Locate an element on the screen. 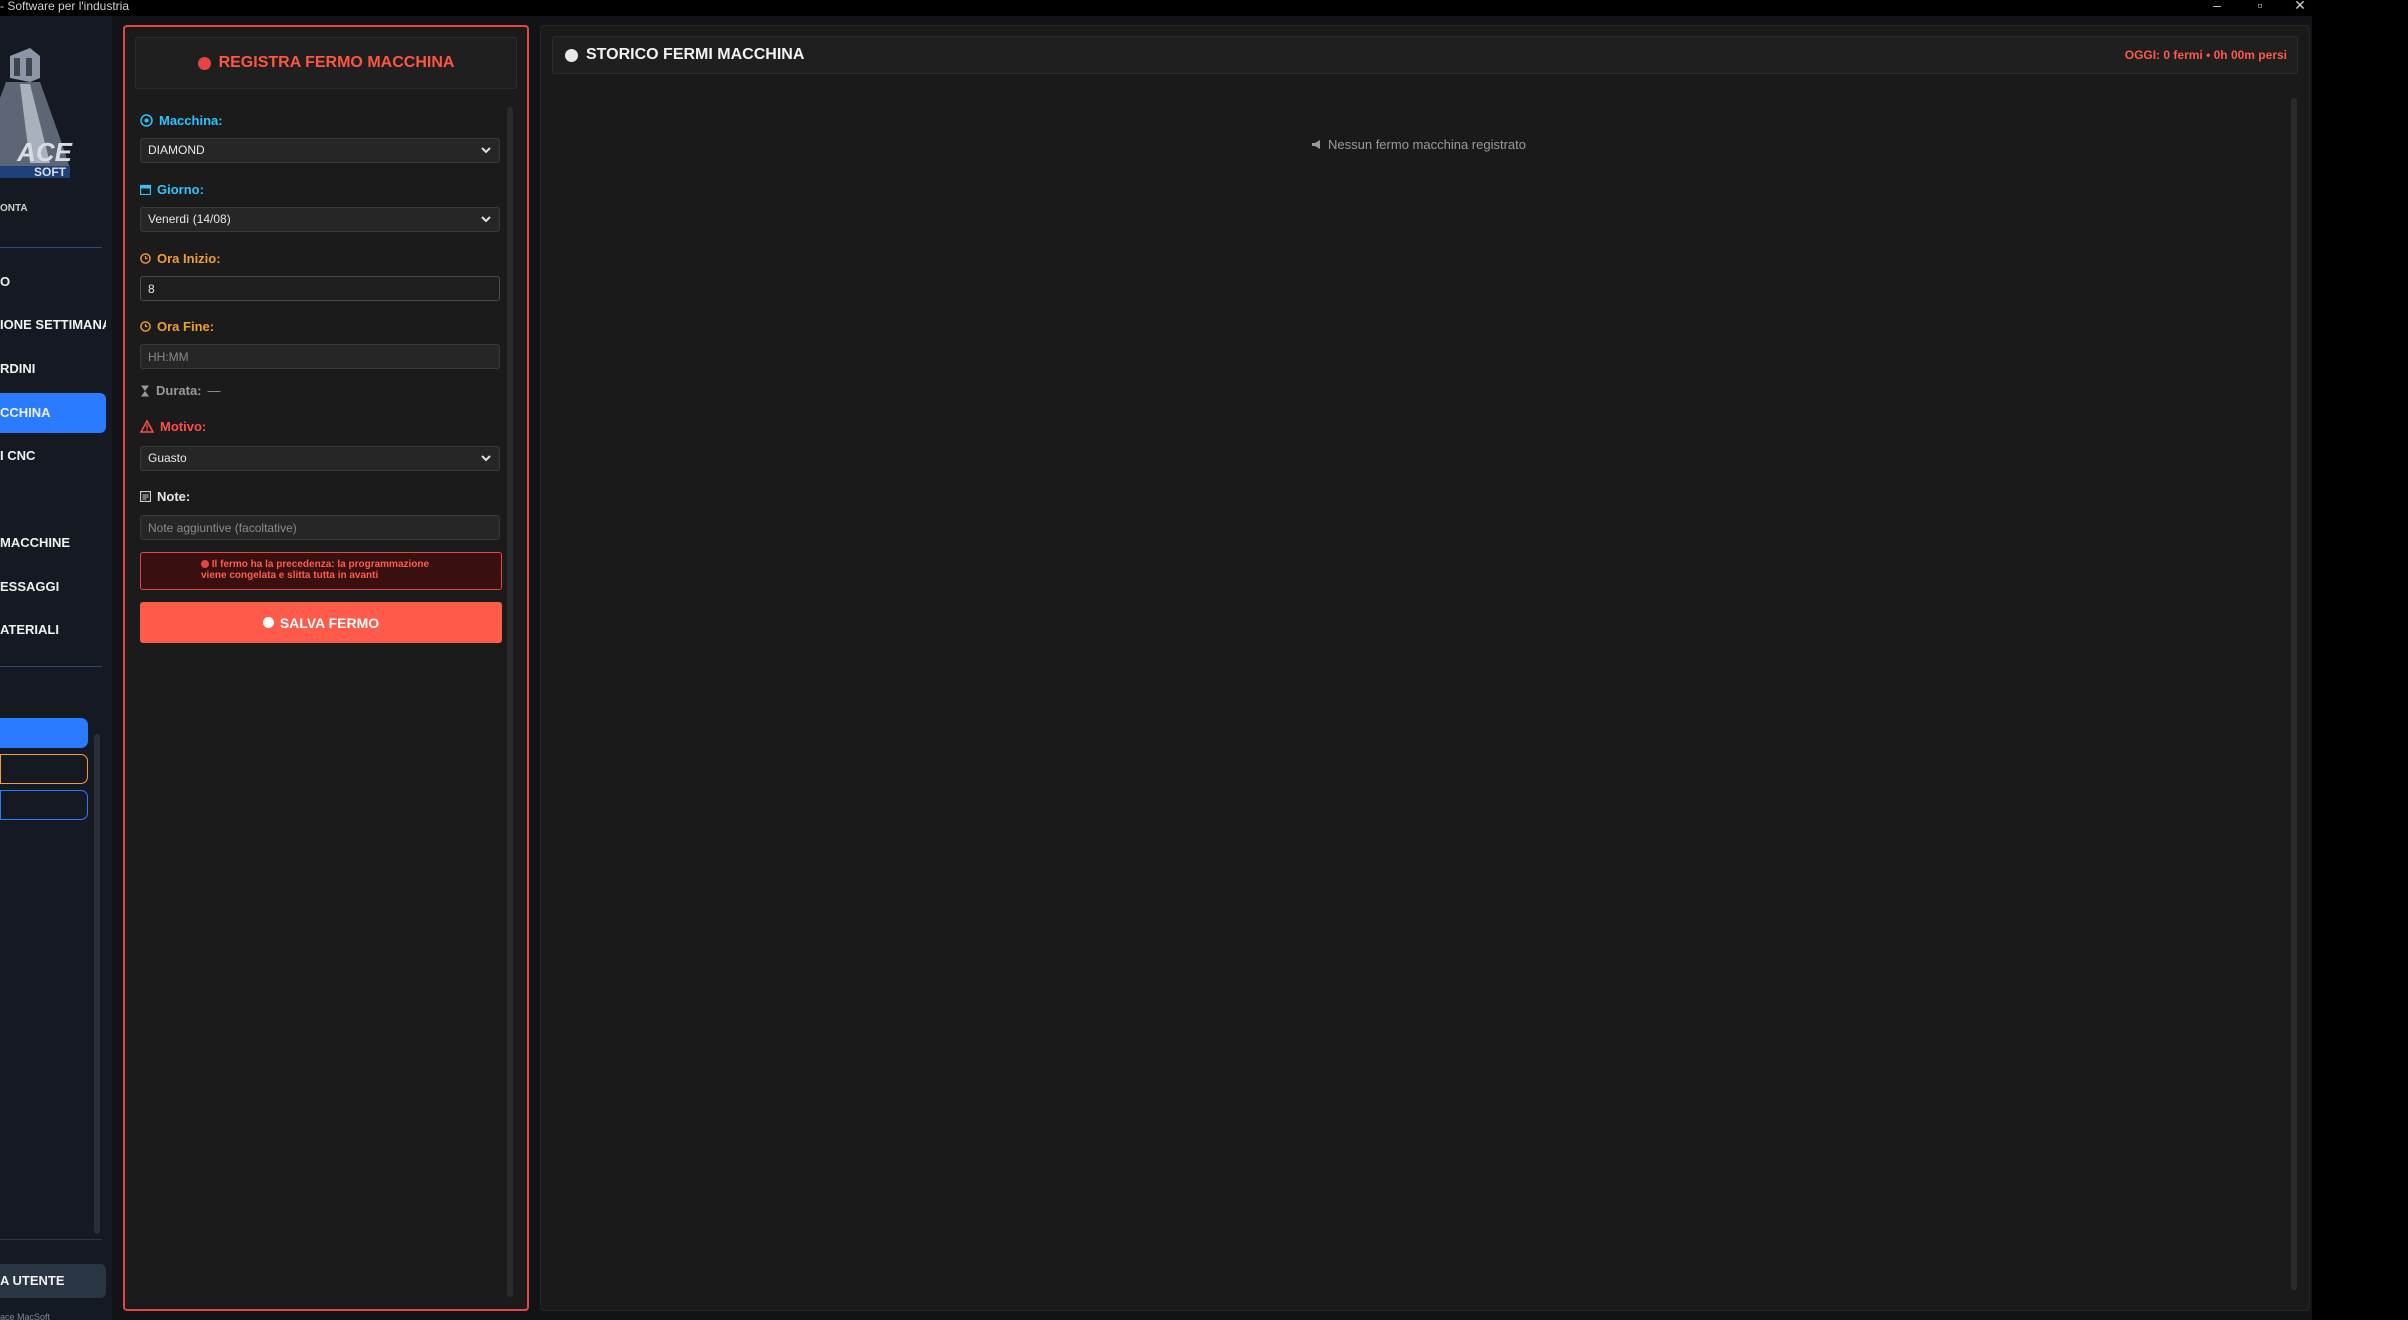 This screenshot has width=2408, height=1320. history-title-text: STORICO FERMI MACCHINA is located at coordinates (695, 54).